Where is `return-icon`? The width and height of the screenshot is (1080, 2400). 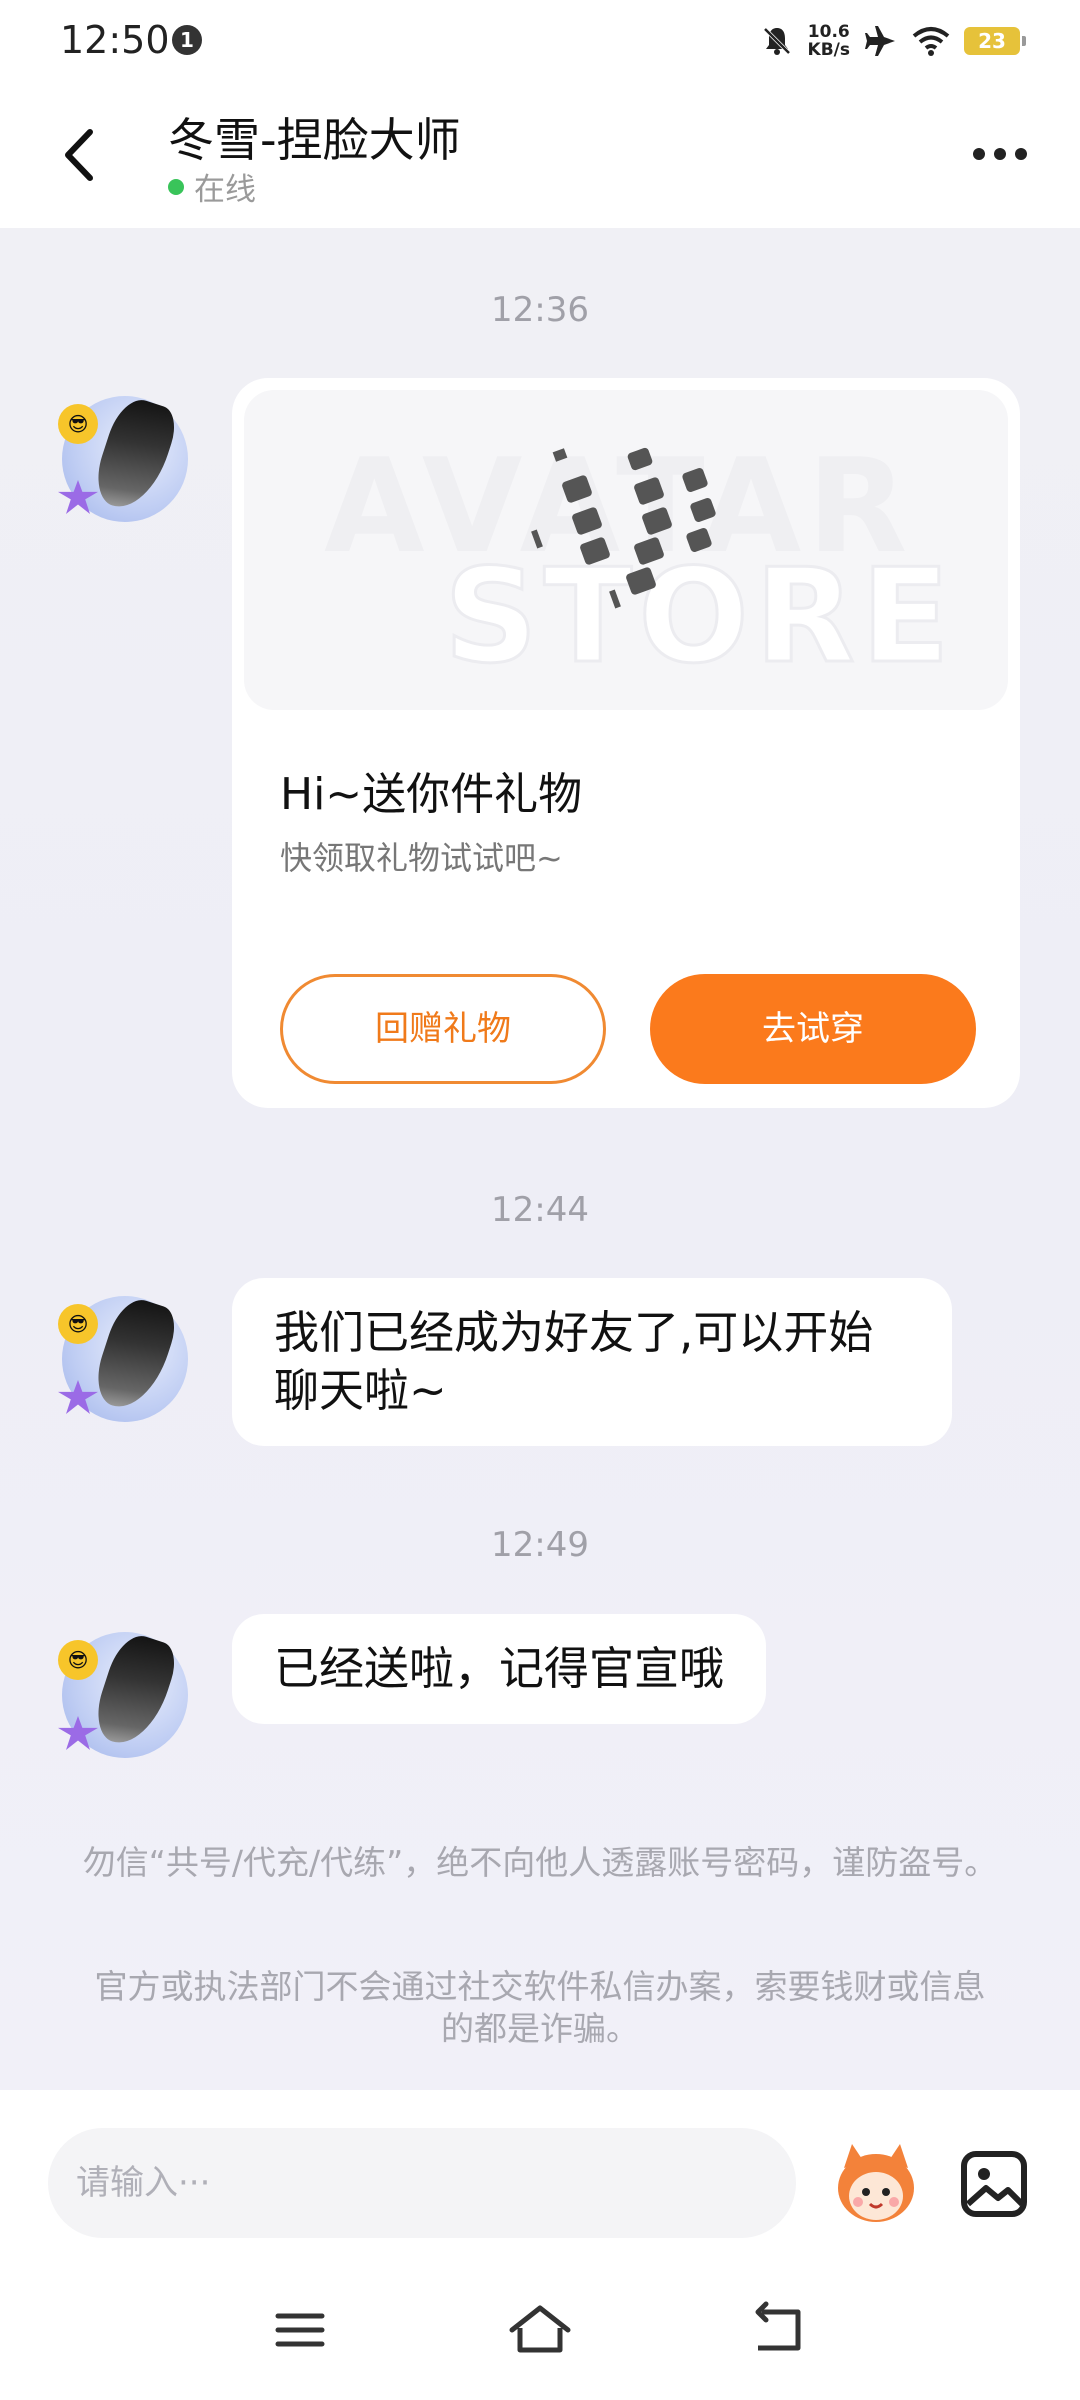
return-icon is located at coordinates (778, 2326).